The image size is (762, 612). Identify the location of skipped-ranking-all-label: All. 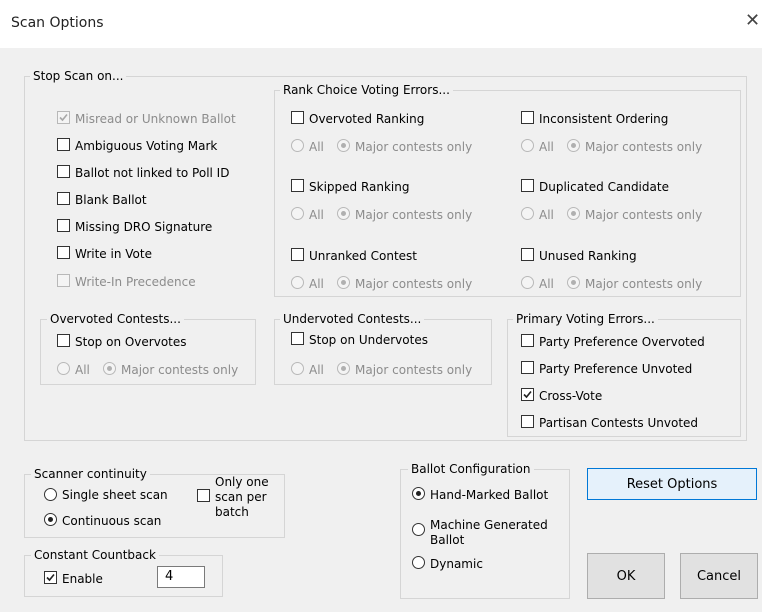
(316, 215).